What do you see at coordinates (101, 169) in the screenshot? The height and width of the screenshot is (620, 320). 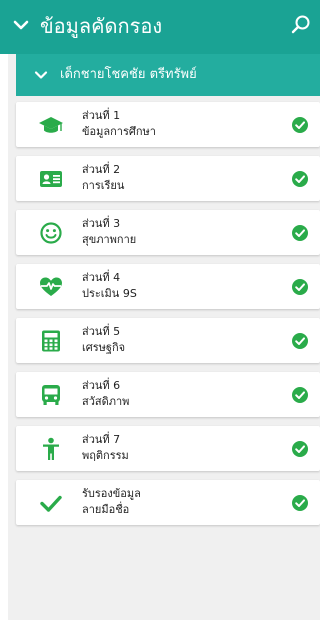 I see `section-label: ส่วนที่ 2` at bounding box center [101, 169].